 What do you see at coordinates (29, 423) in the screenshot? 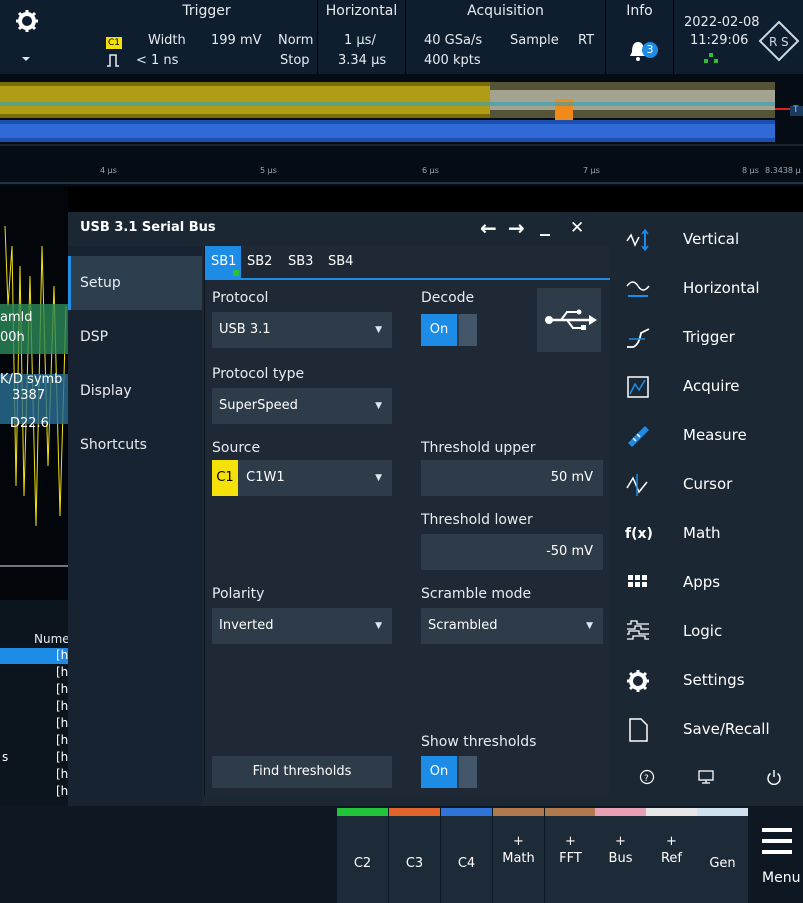
I see `decode-value: D22.6` at bounding box center [29, 423].